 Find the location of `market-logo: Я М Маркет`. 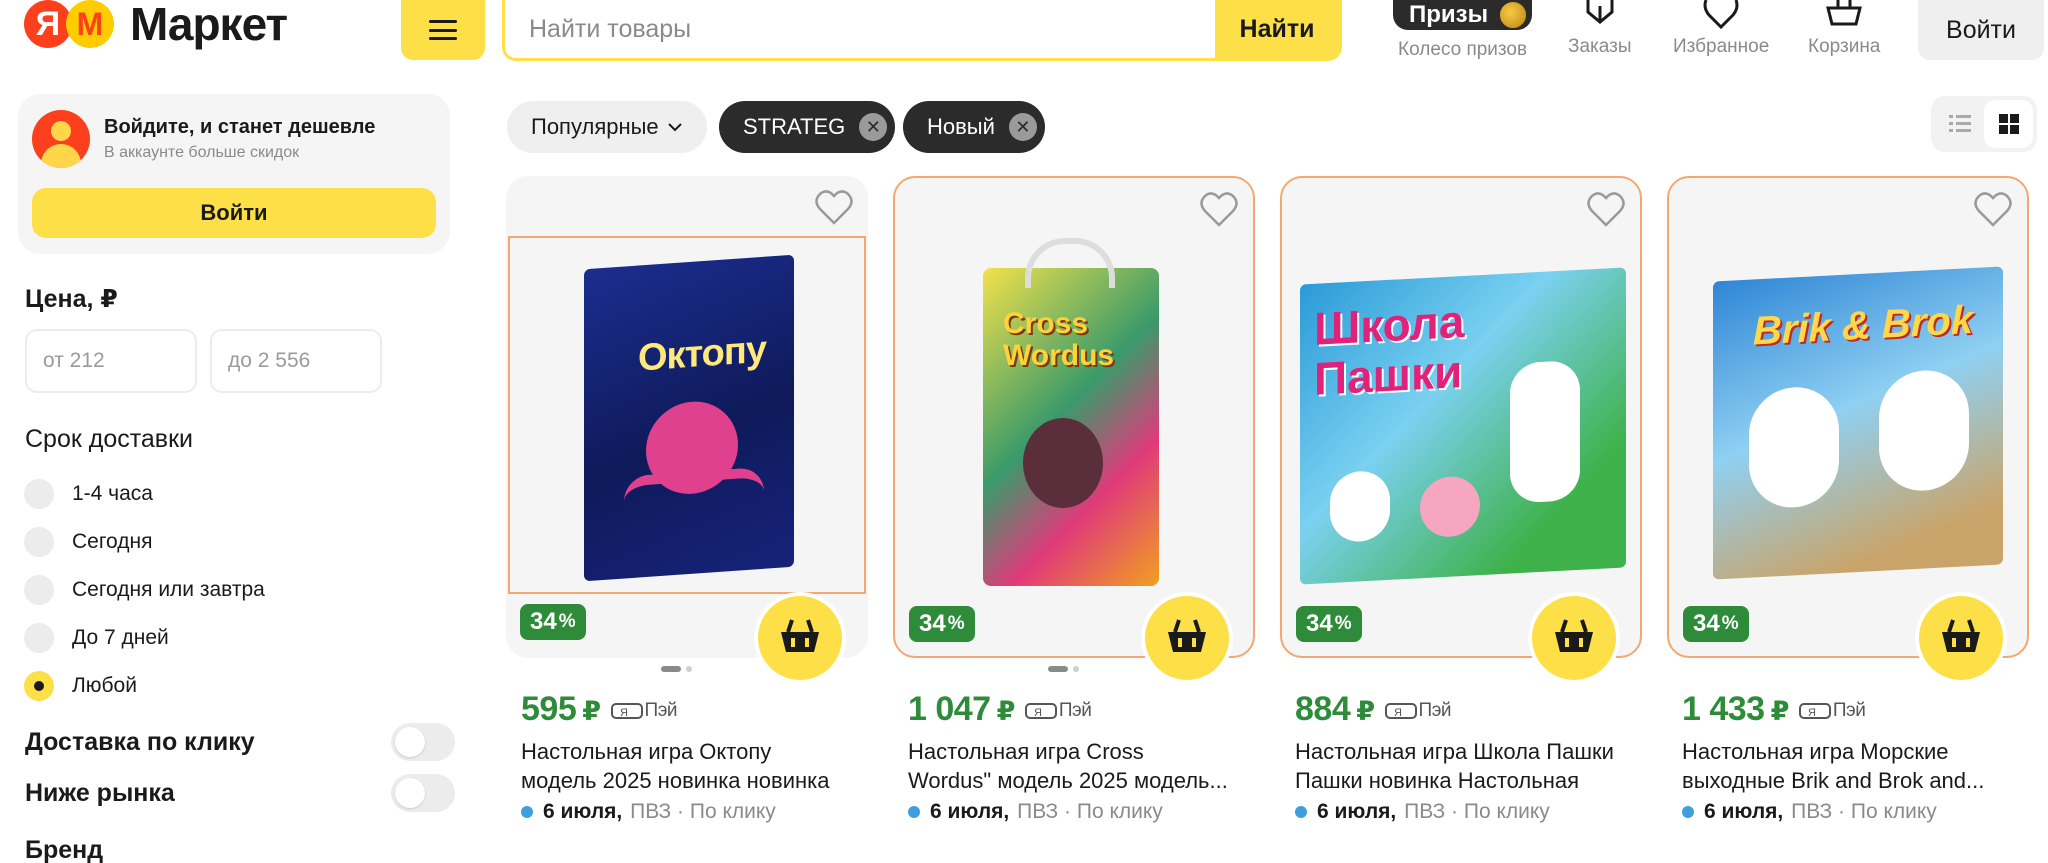

market-logo: Я М Маркет is located at coordinates (156, 25).